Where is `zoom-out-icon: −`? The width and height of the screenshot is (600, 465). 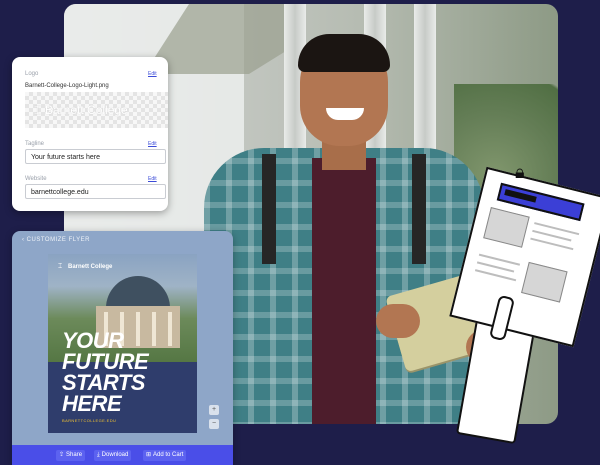 zoom-out-icon: − is located at coordinates (214, 424).